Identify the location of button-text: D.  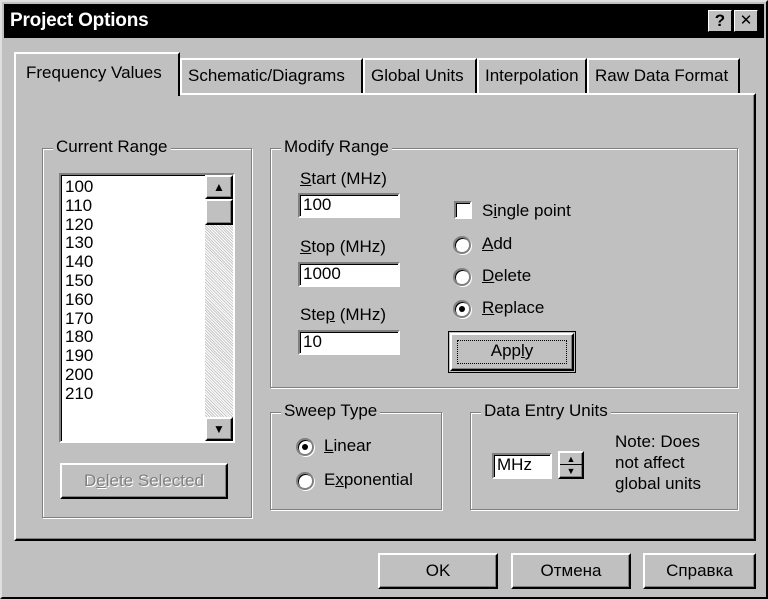
(90, 480).